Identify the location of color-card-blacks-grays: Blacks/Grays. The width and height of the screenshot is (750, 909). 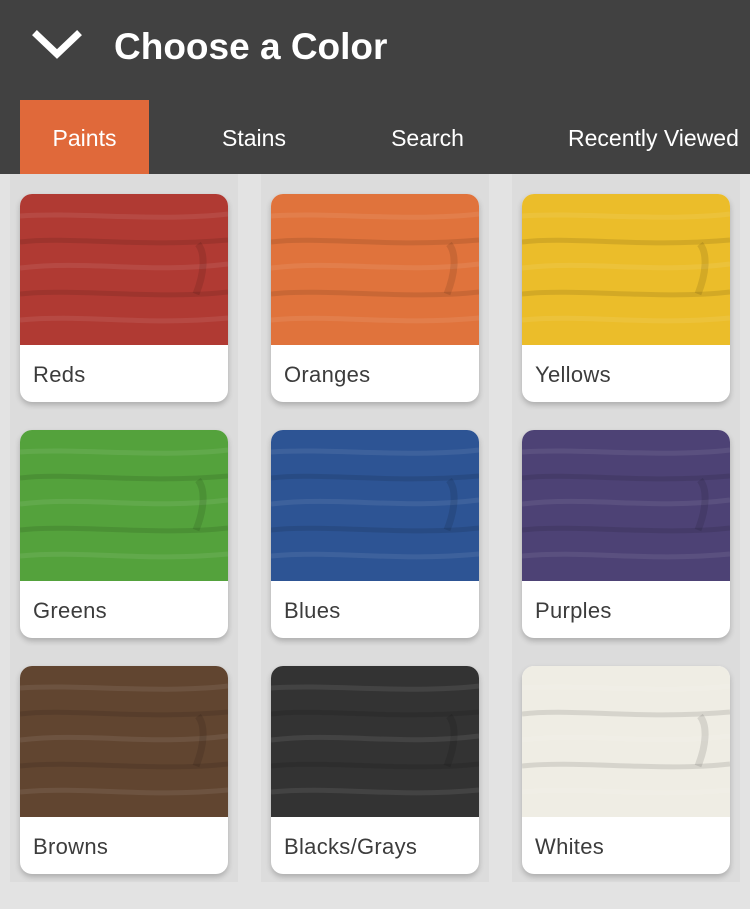
(375, 770).